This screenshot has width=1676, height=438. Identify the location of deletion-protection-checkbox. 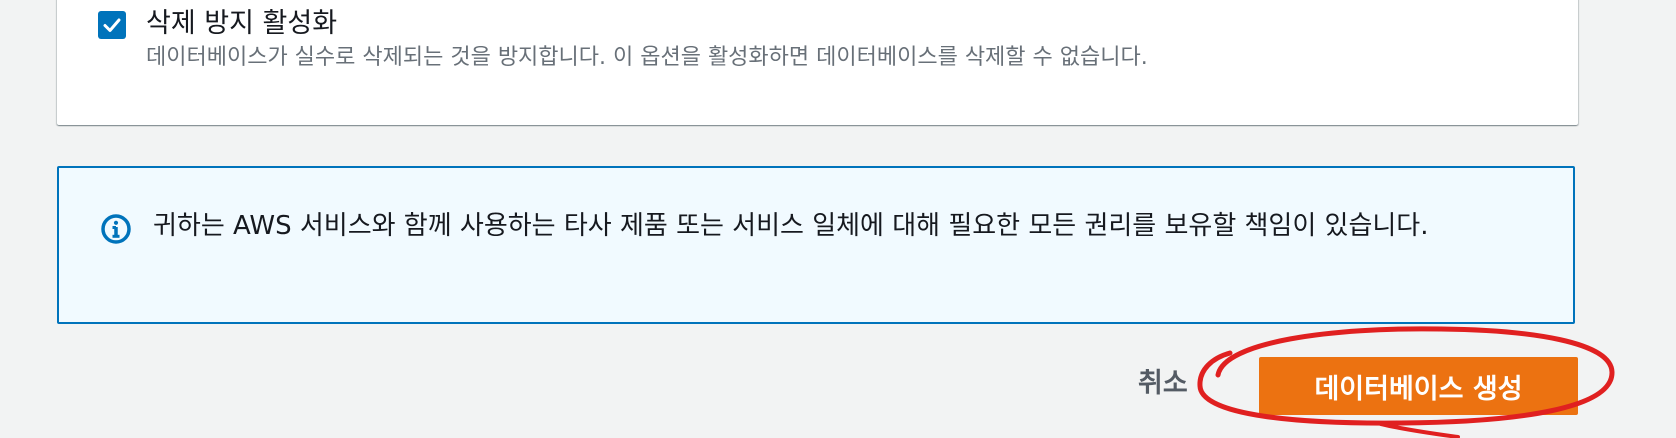
(112, 25).